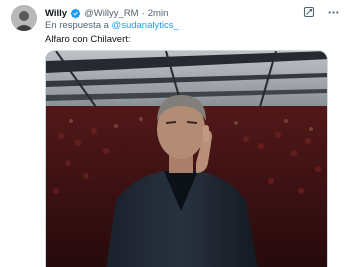 Image resolution: width=350 pixels, height=267 pixels. Describe the element at coordinates (77, 25) in the screenshot. I see `reply-prefix: En respuesta a` at that location.